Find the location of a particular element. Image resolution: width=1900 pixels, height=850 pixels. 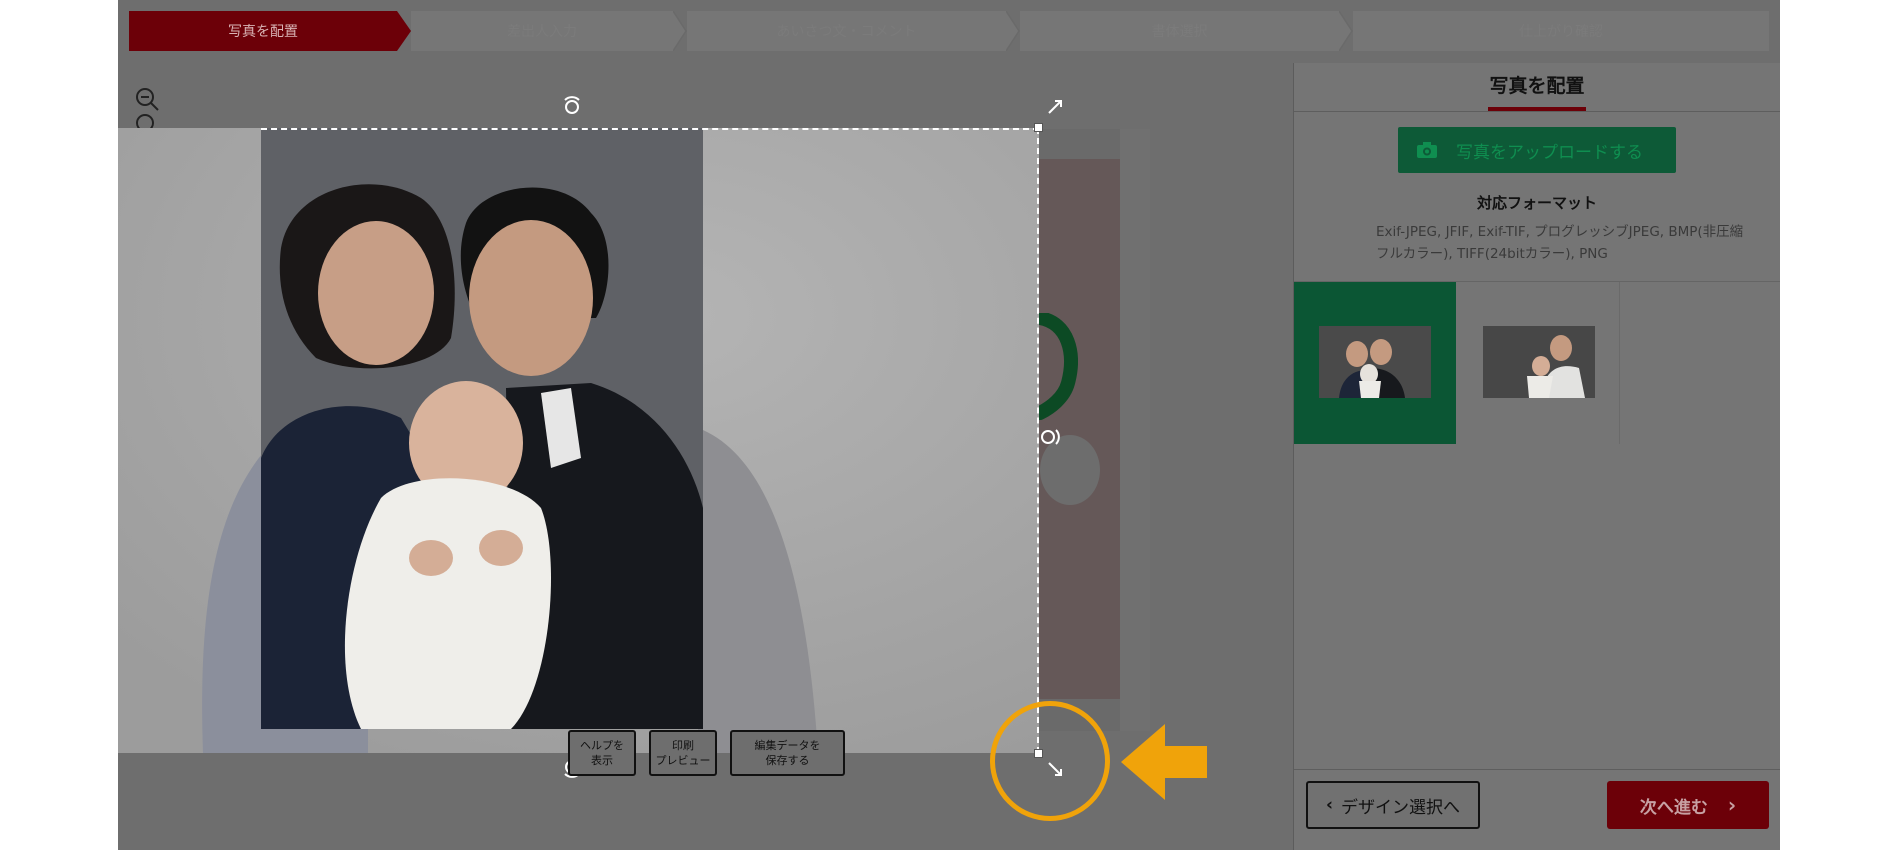

photo-thumbnail is located at coordinates (1539, 362).